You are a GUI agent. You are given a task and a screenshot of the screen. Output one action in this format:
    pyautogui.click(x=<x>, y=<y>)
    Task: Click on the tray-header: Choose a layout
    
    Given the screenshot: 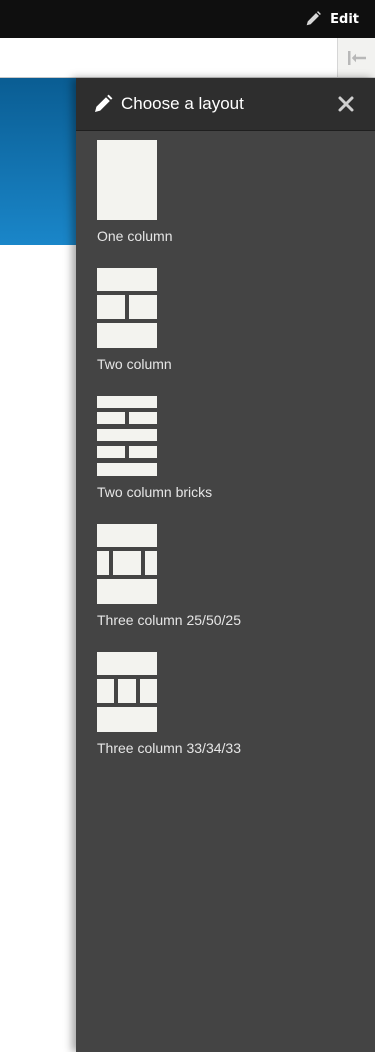 What is the action you would take?
    pyautogui.click(x=225, y=104)
    